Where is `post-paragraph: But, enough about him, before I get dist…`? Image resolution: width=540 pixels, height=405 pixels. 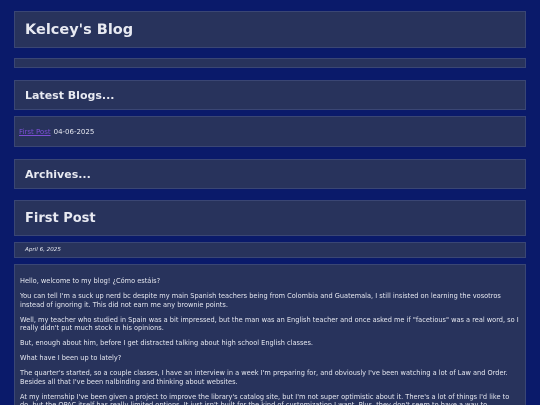 post-paragraph: But, enough about him, before I get dist… is located at coordinates (167, 343).